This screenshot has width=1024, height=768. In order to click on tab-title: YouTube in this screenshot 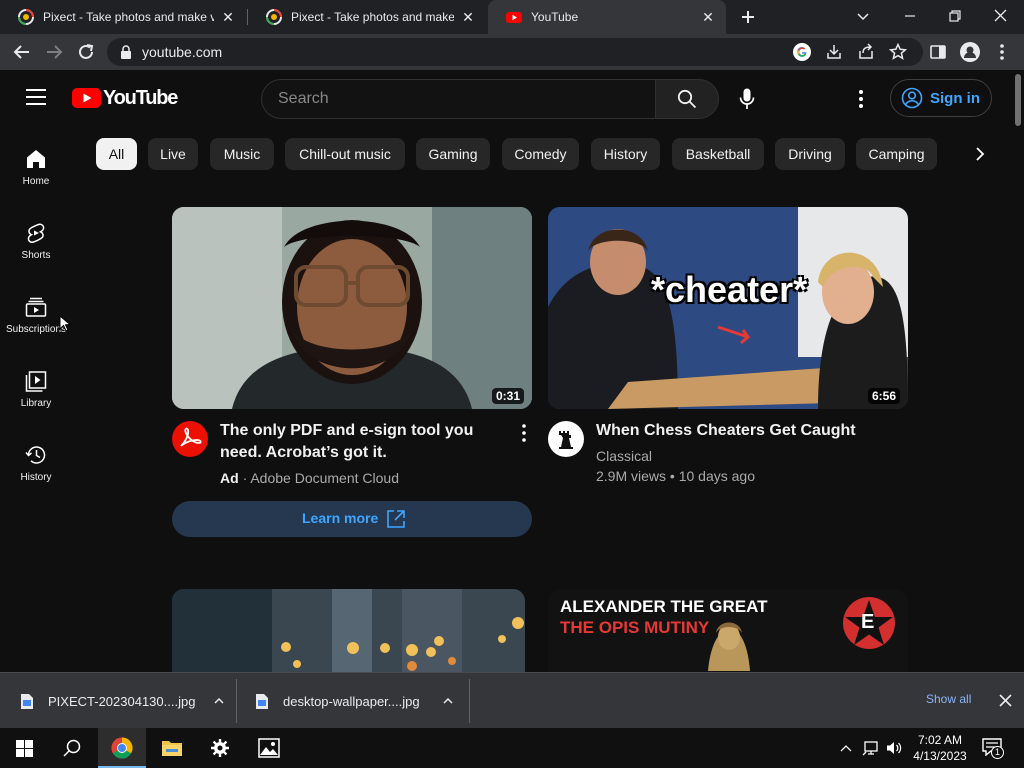, I will do `click(555, 17)`.